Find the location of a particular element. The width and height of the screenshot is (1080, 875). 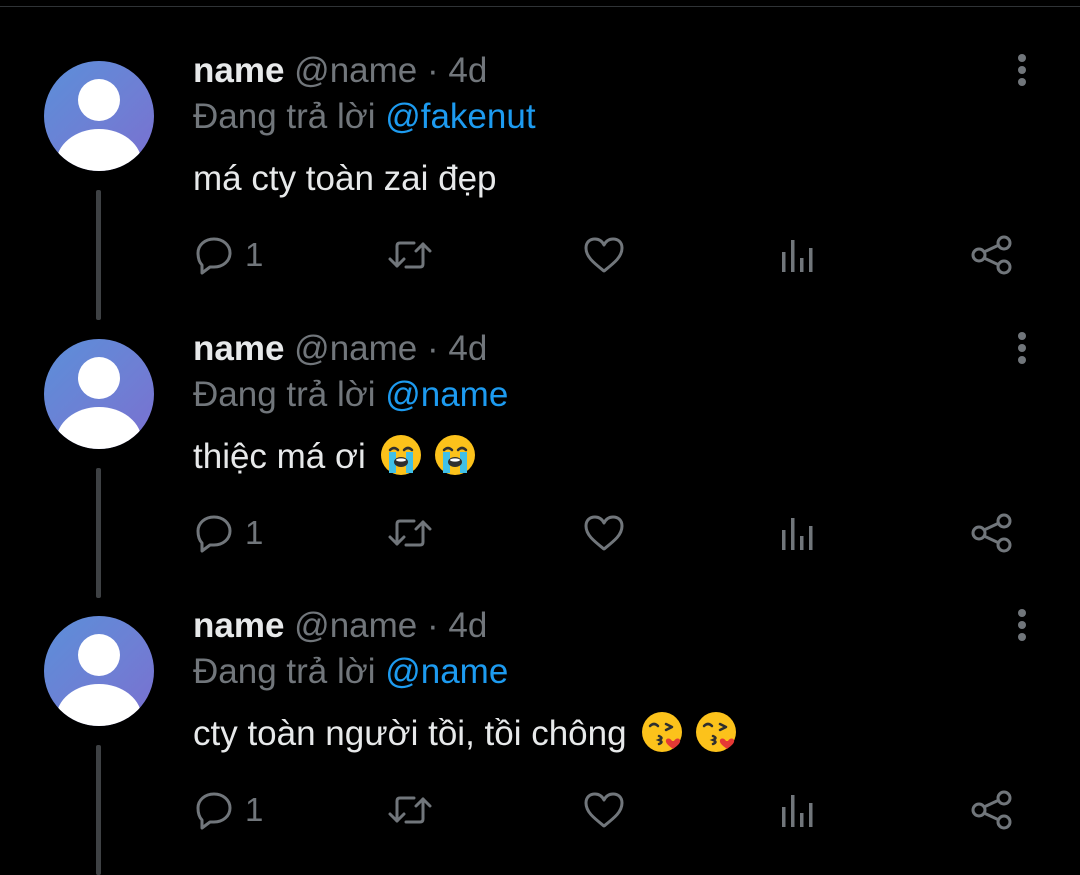

tweet-text: thiệc má ơi is located at coordinates (335, 457).